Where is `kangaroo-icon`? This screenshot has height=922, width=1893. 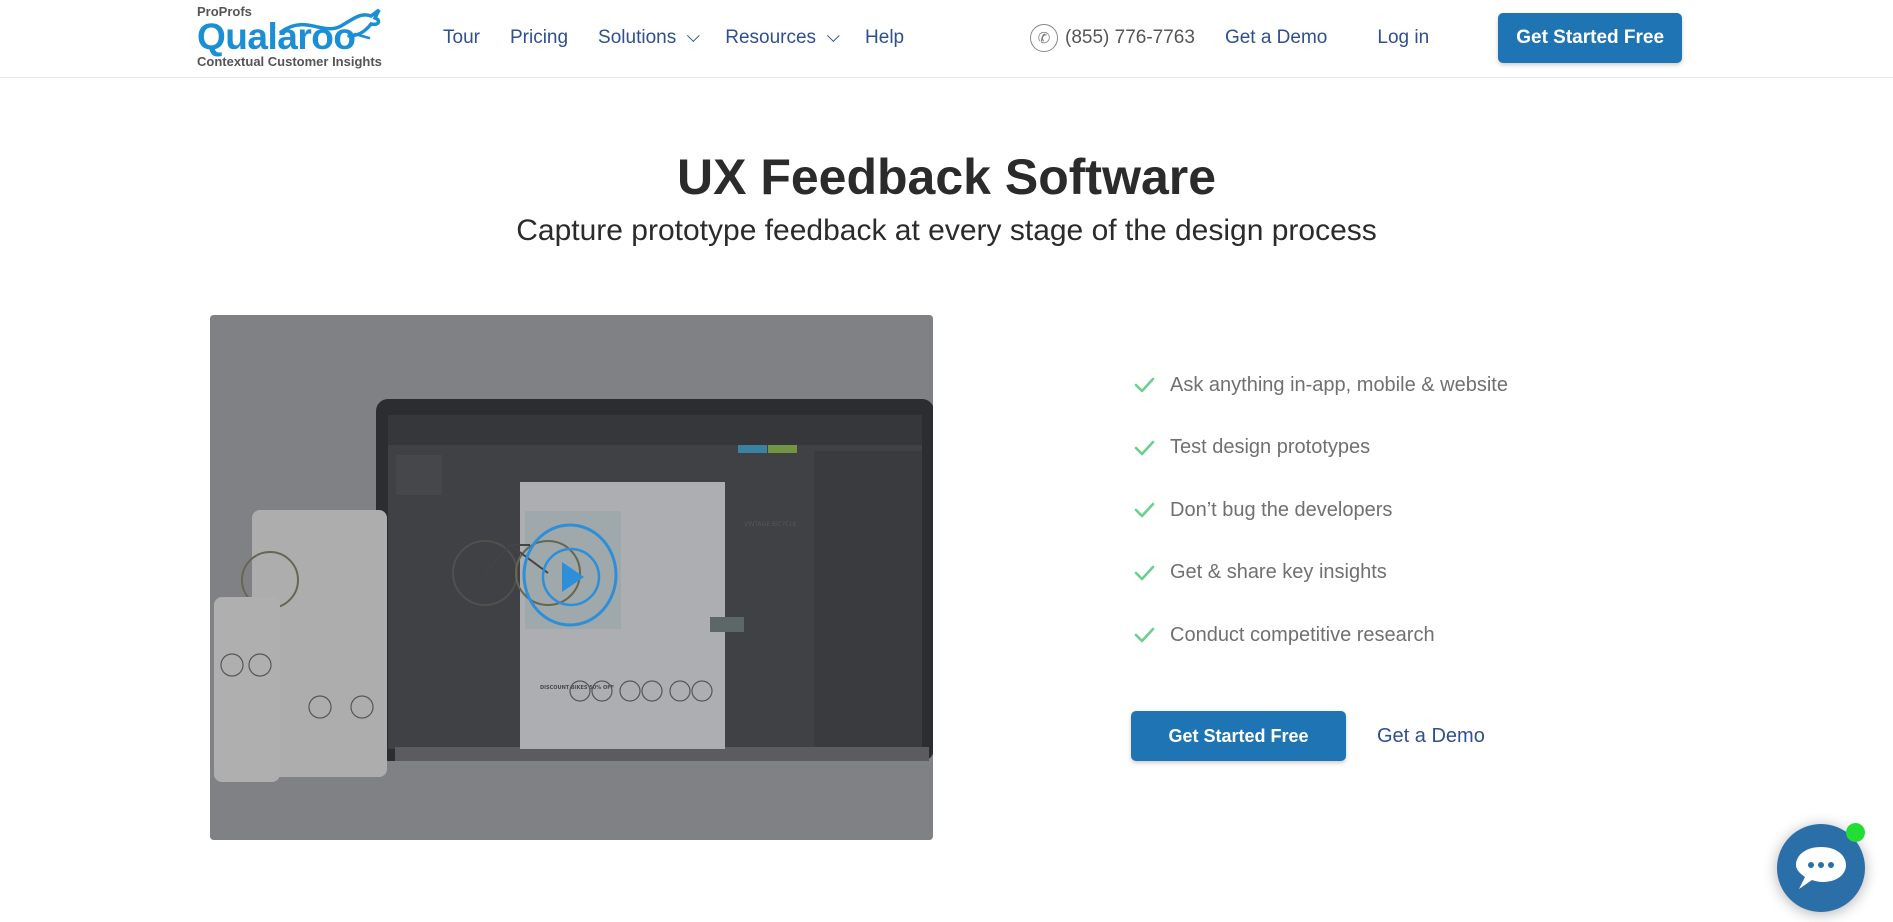 kangaroo-icon is located at coordinates (330, 24).